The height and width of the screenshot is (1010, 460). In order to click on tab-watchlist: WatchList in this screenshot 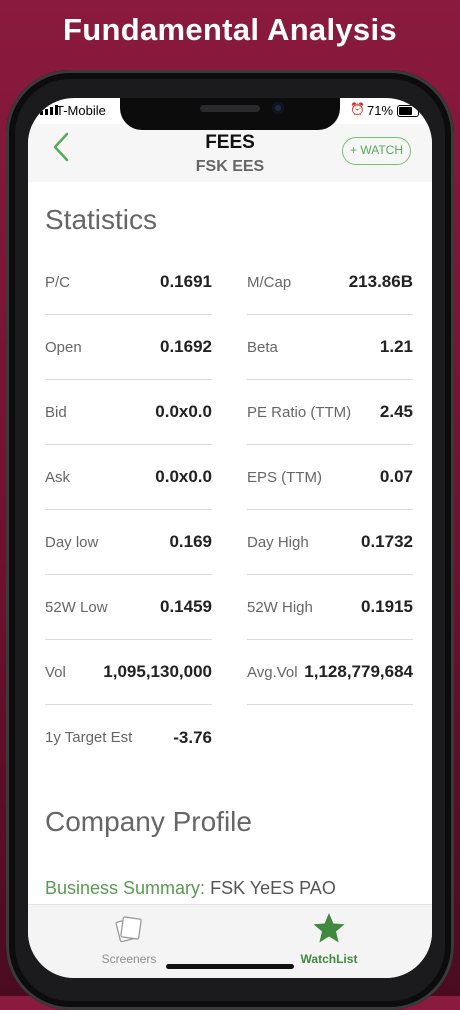, I will do `click(329, 938)`.